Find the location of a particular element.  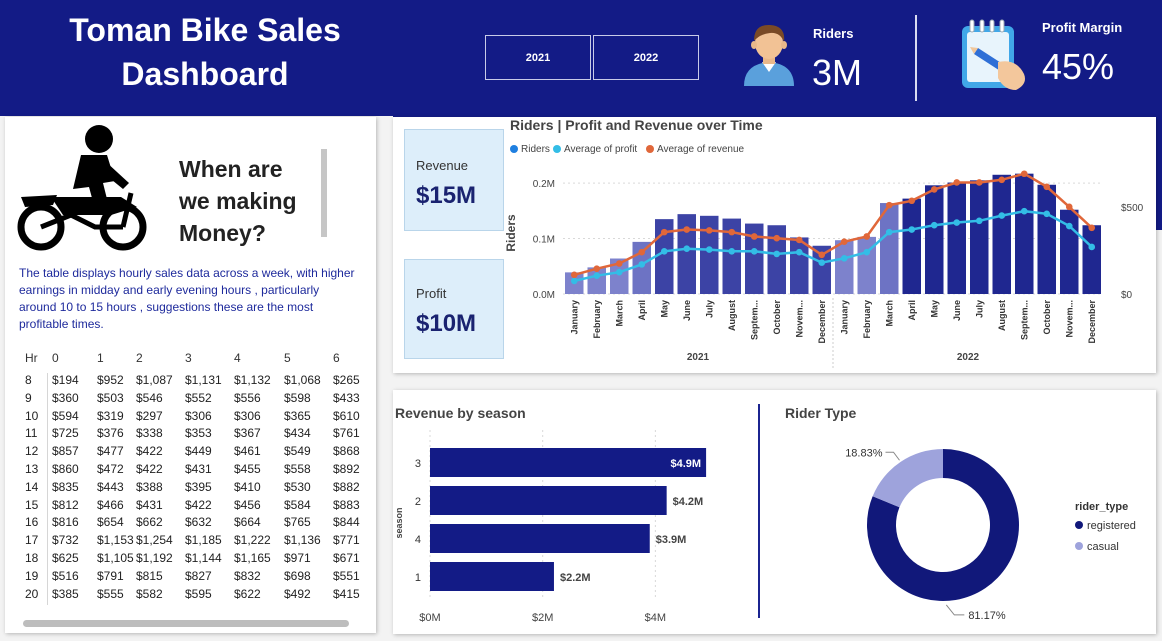

year-2022-button: 2022 is located at coordinates (646, 57).